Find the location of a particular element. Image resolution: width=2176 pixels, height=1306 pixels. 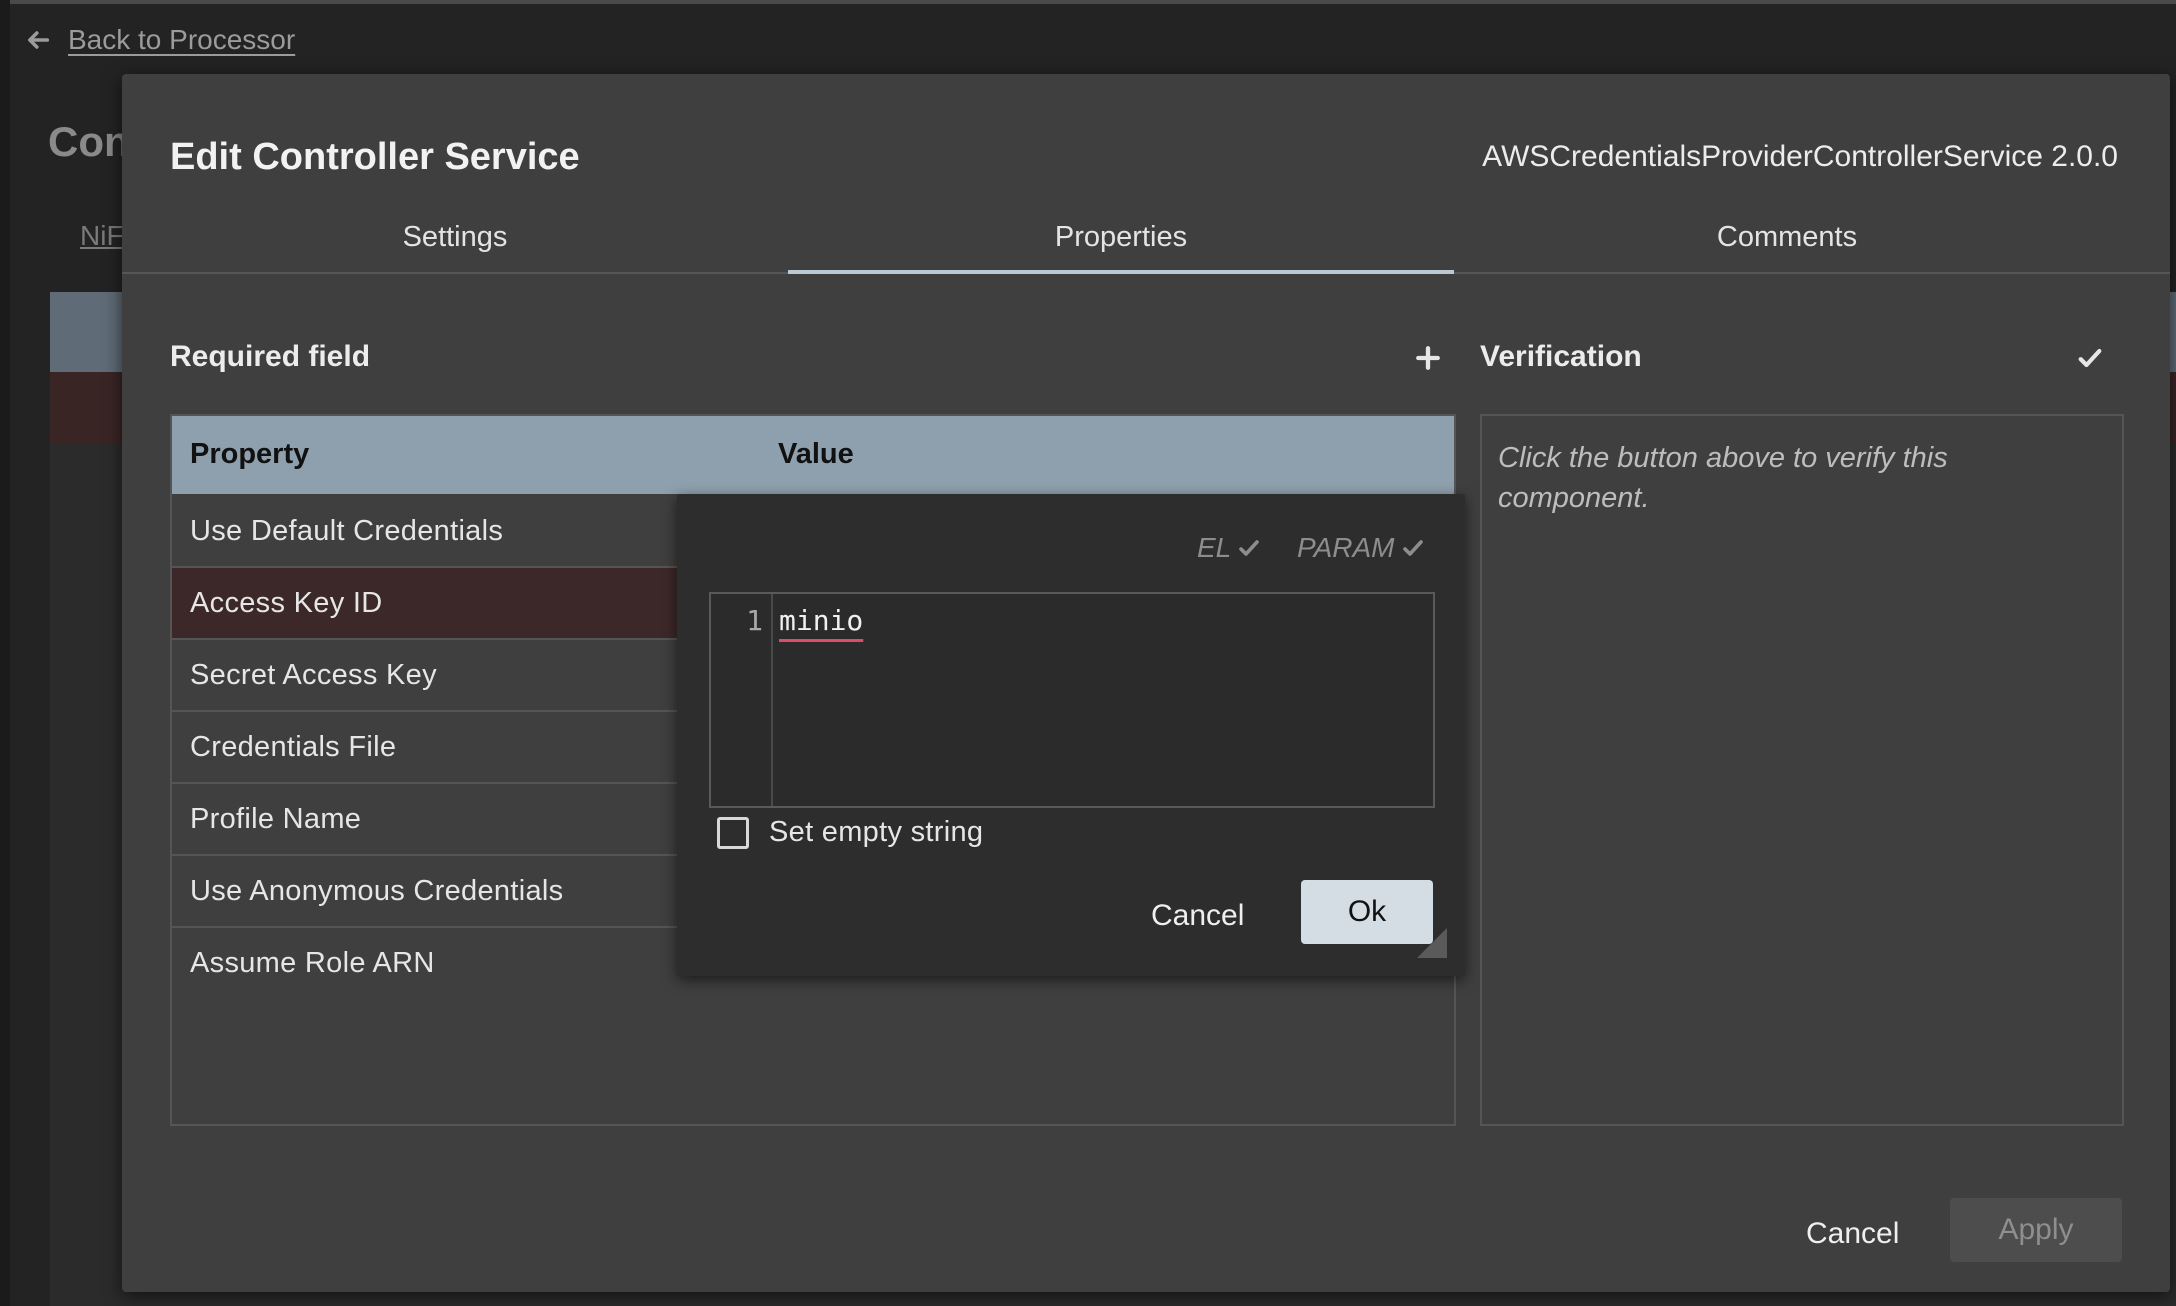

required-field-label: Required field is located at coordinates (270, 356).